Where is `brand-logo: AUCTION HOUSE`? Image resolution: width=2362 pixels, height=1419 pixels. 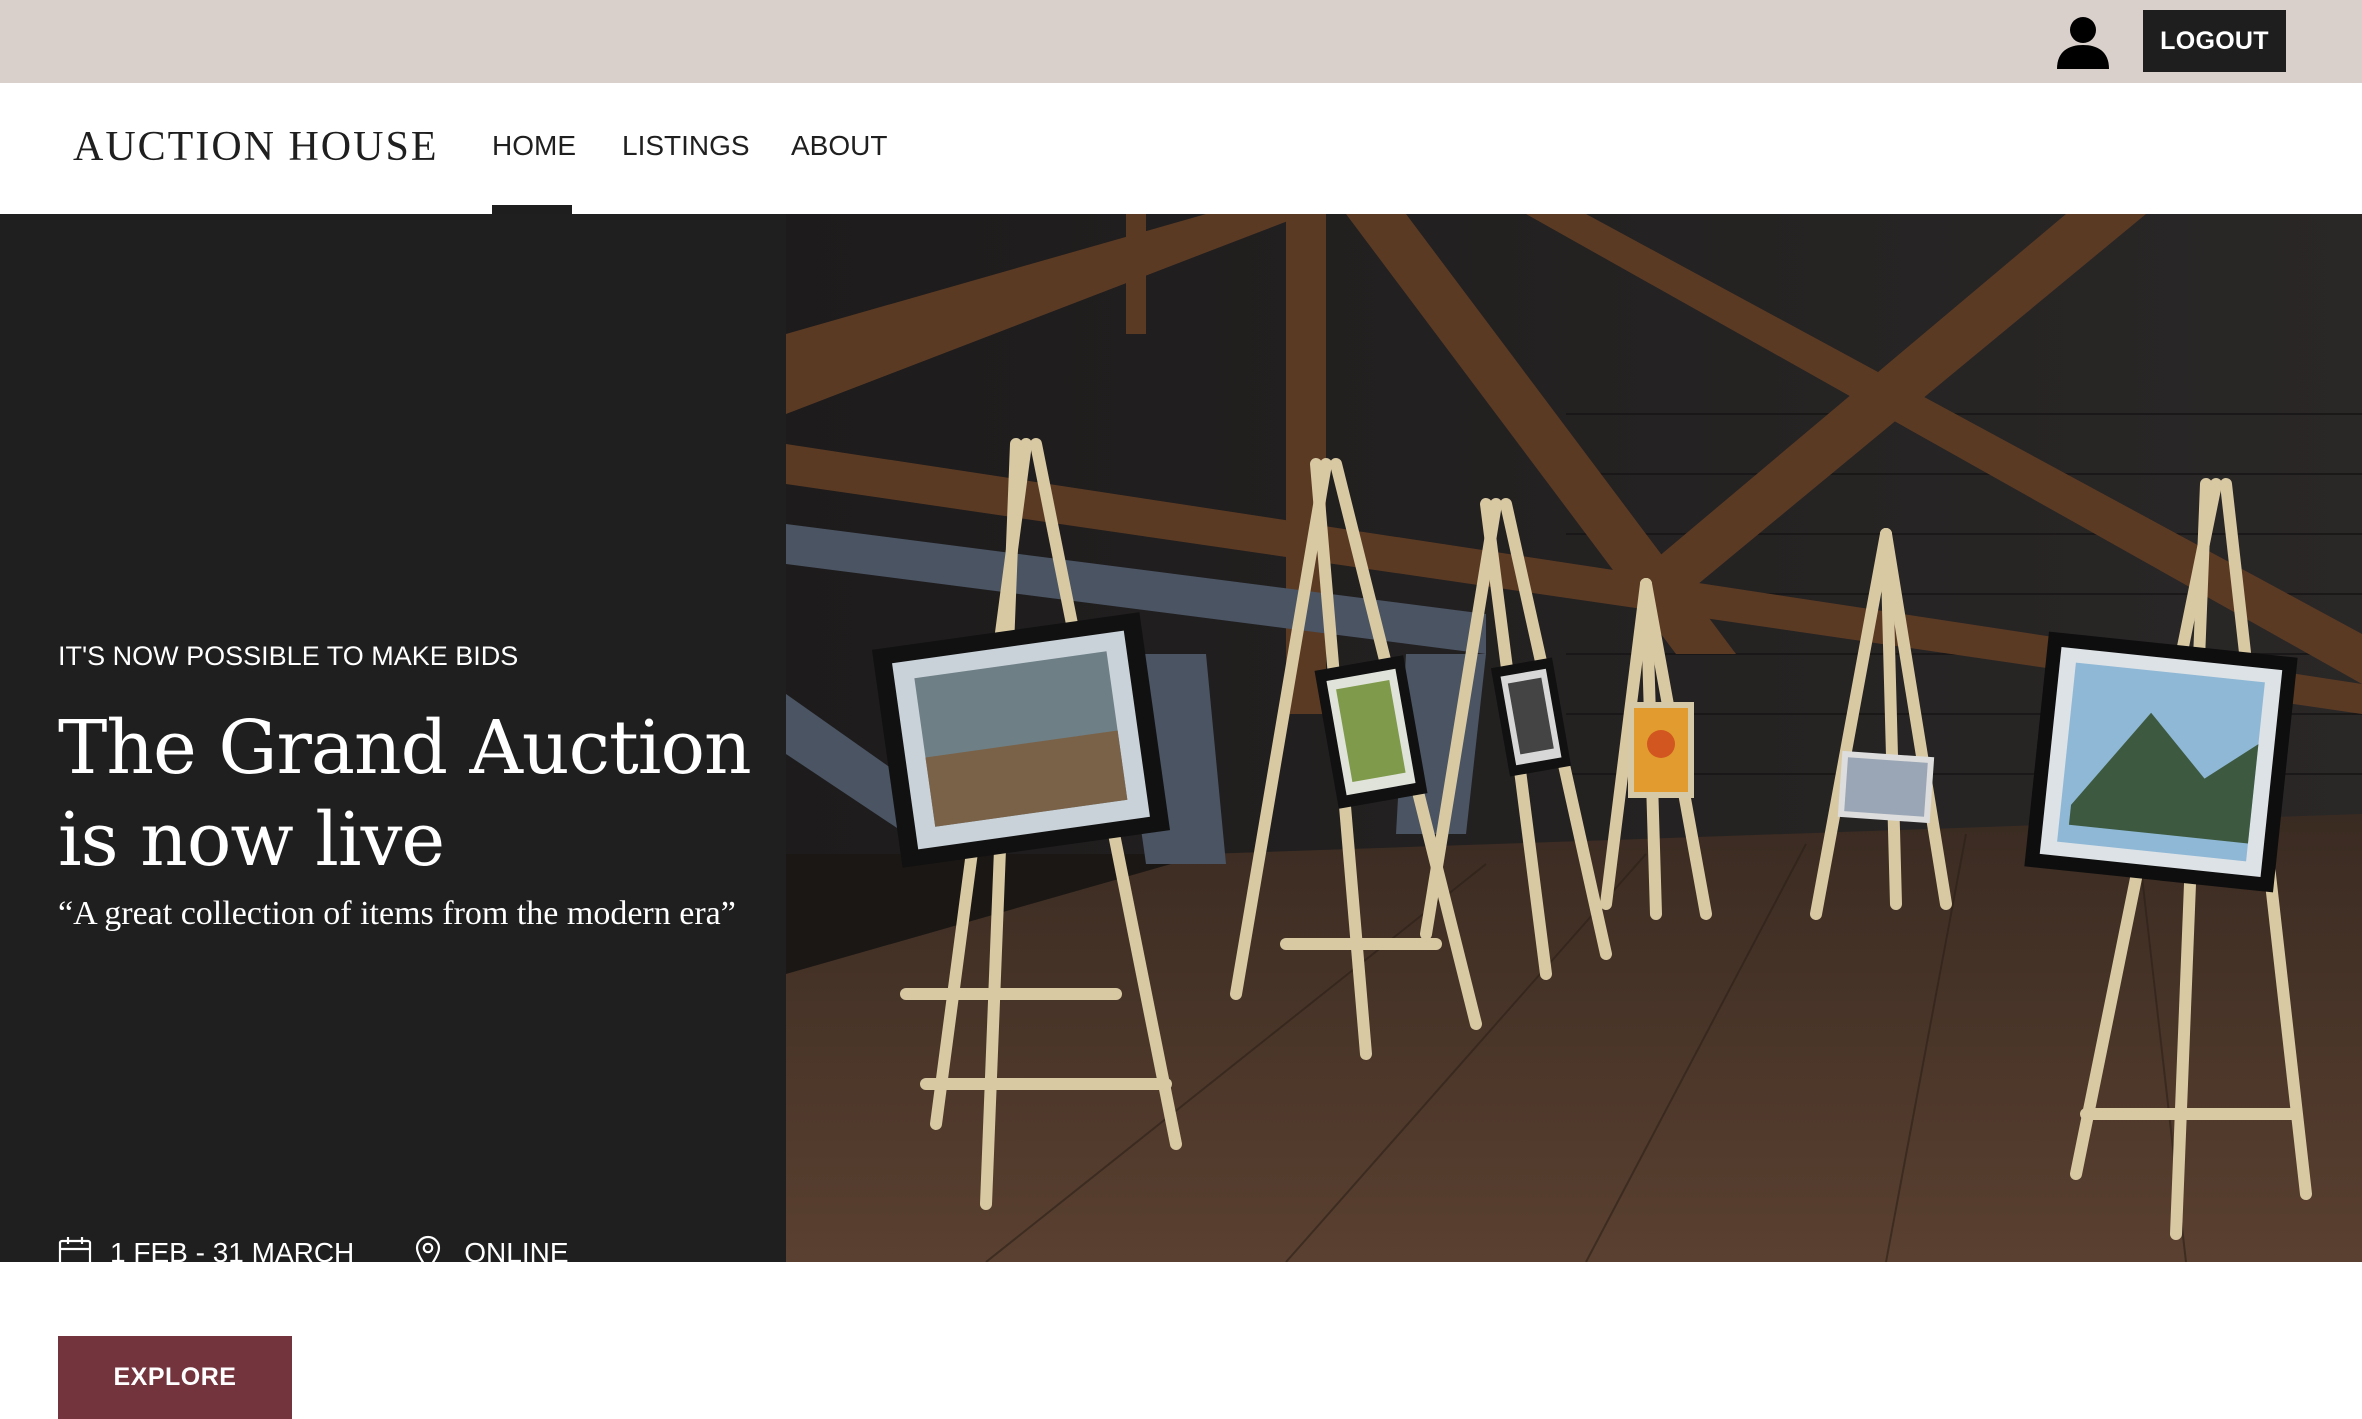 brand-logo: AUCTION HOUSE is located at coordinates (256, 147).